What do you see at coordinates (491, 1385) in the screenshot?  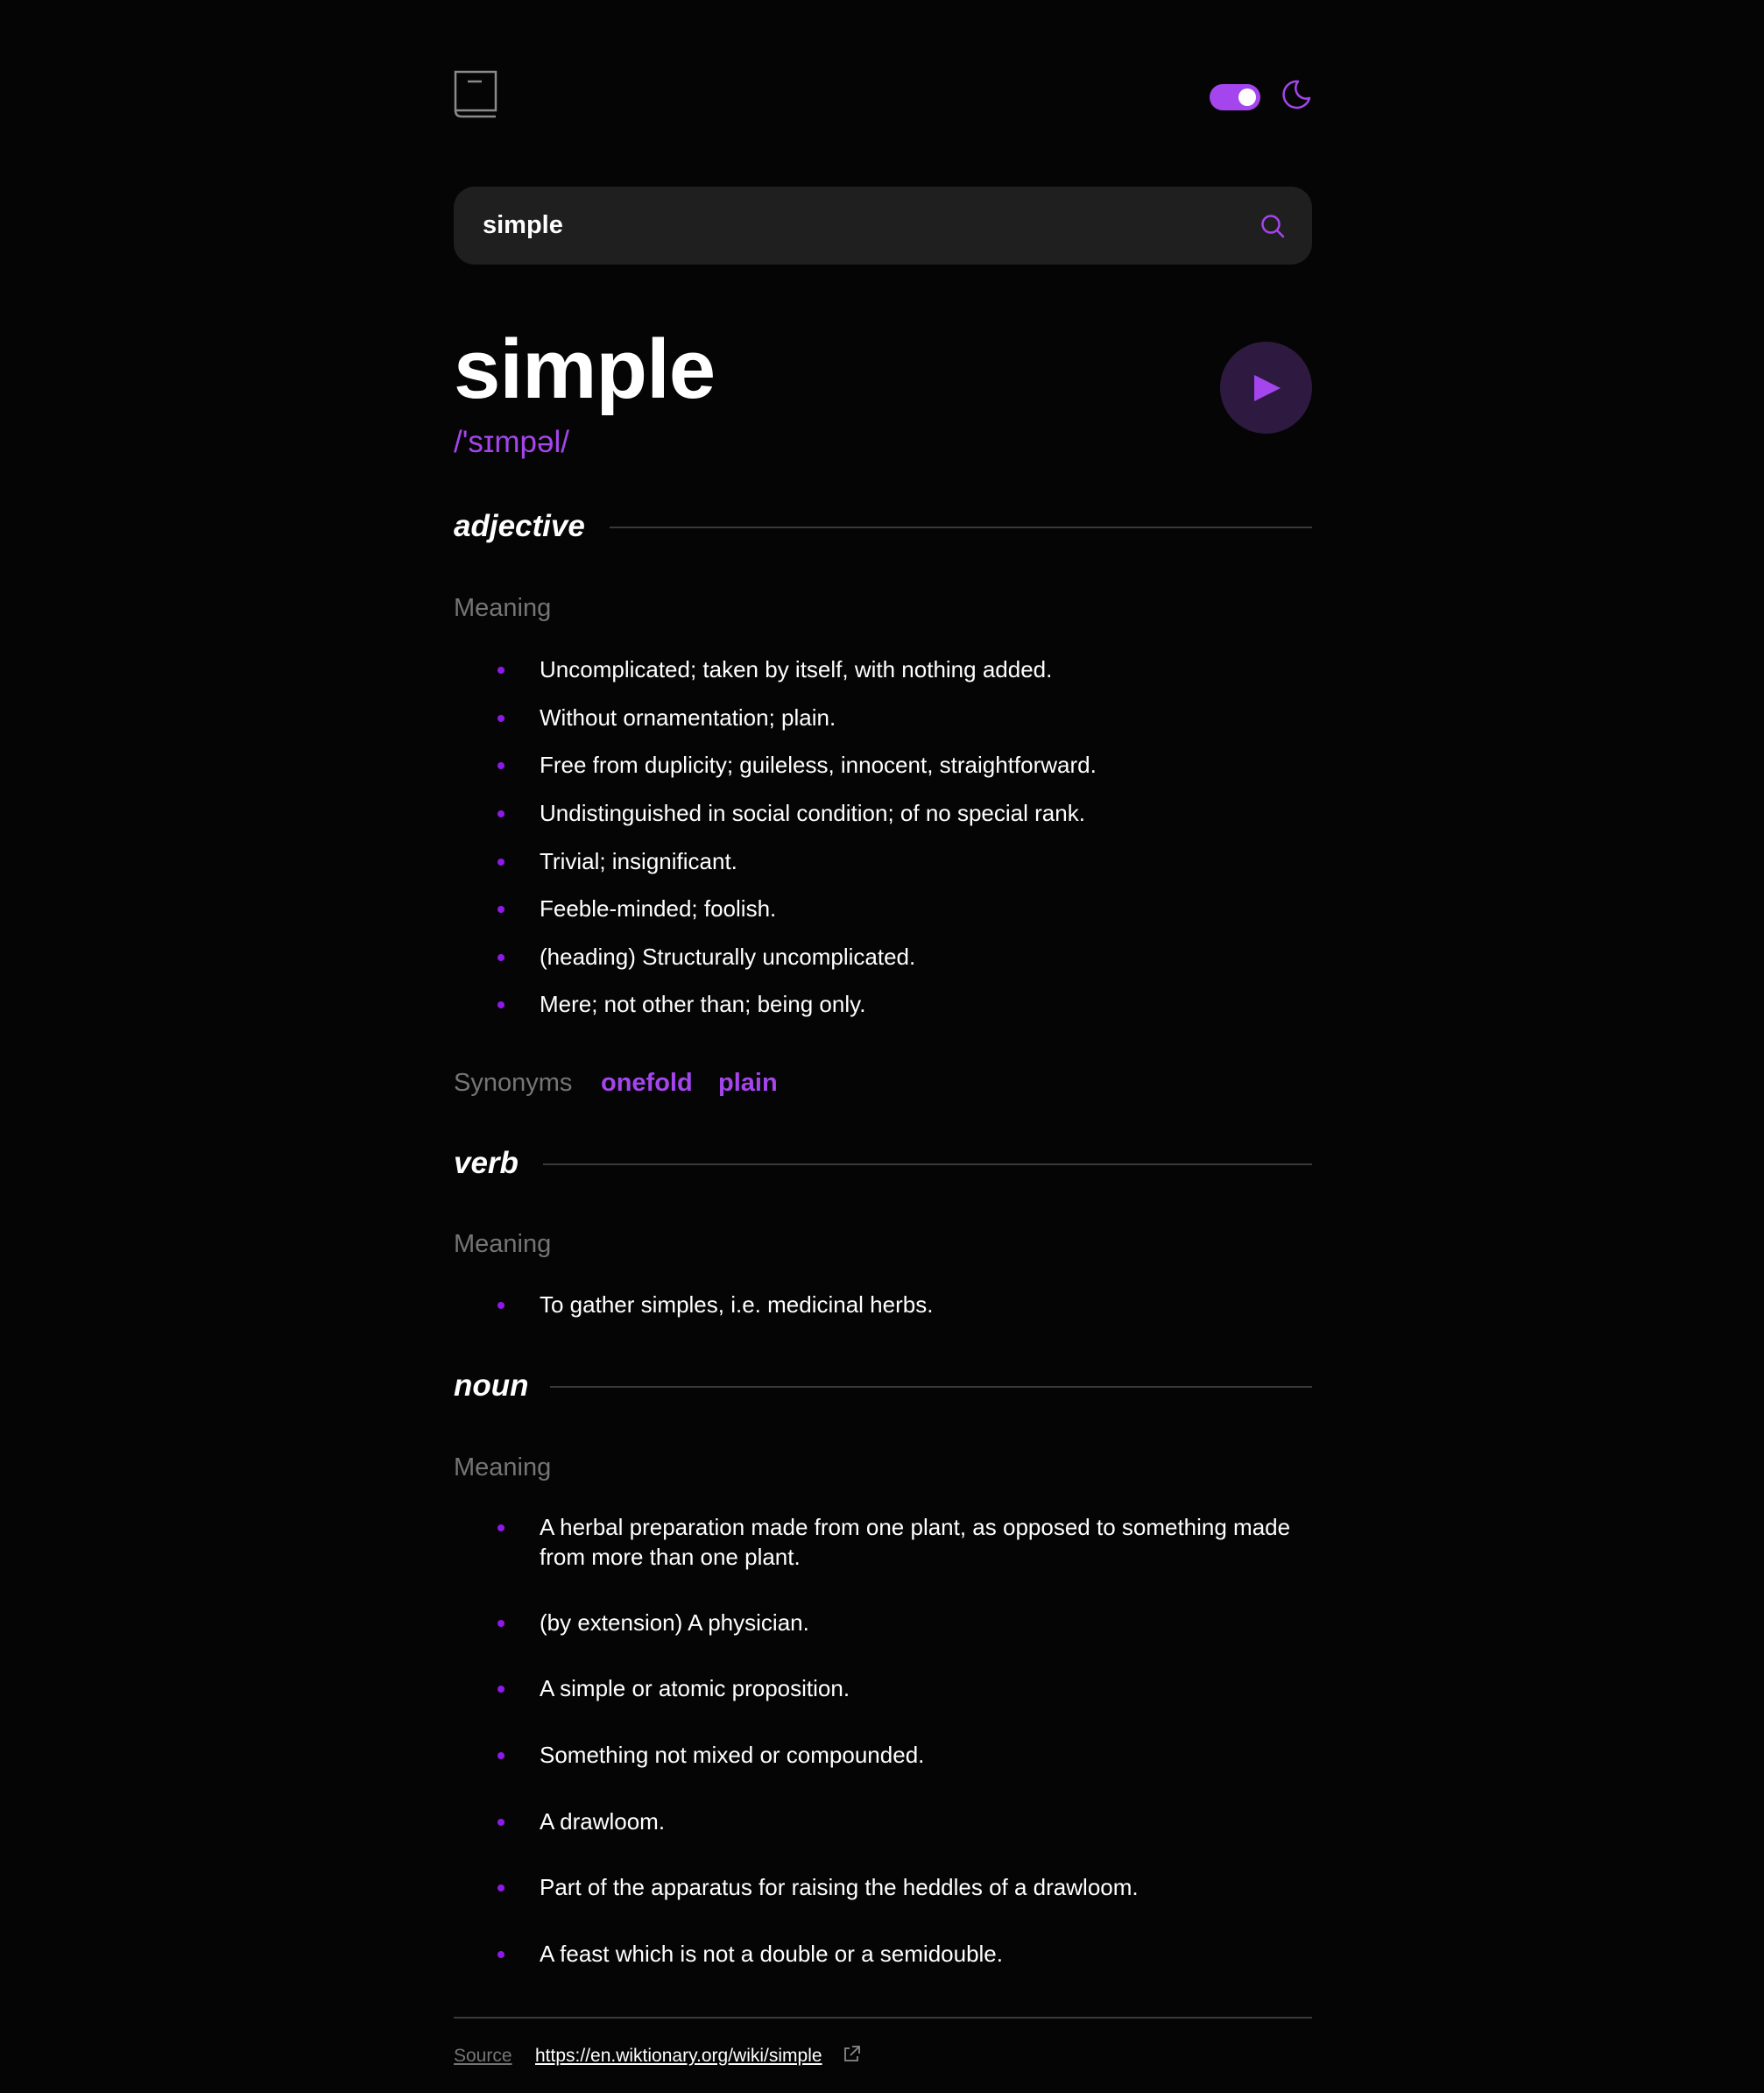 I see `part-of-speech: noun` at bounding box center [491, 1385].